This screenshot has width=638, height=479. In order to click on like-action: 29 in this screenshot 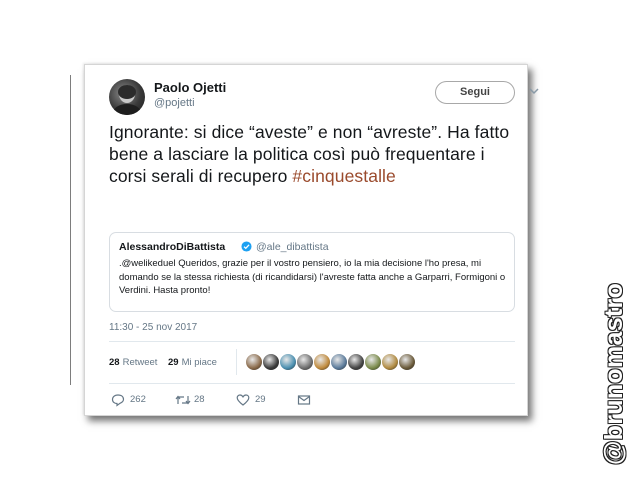, I will do `click(256, 400)`.